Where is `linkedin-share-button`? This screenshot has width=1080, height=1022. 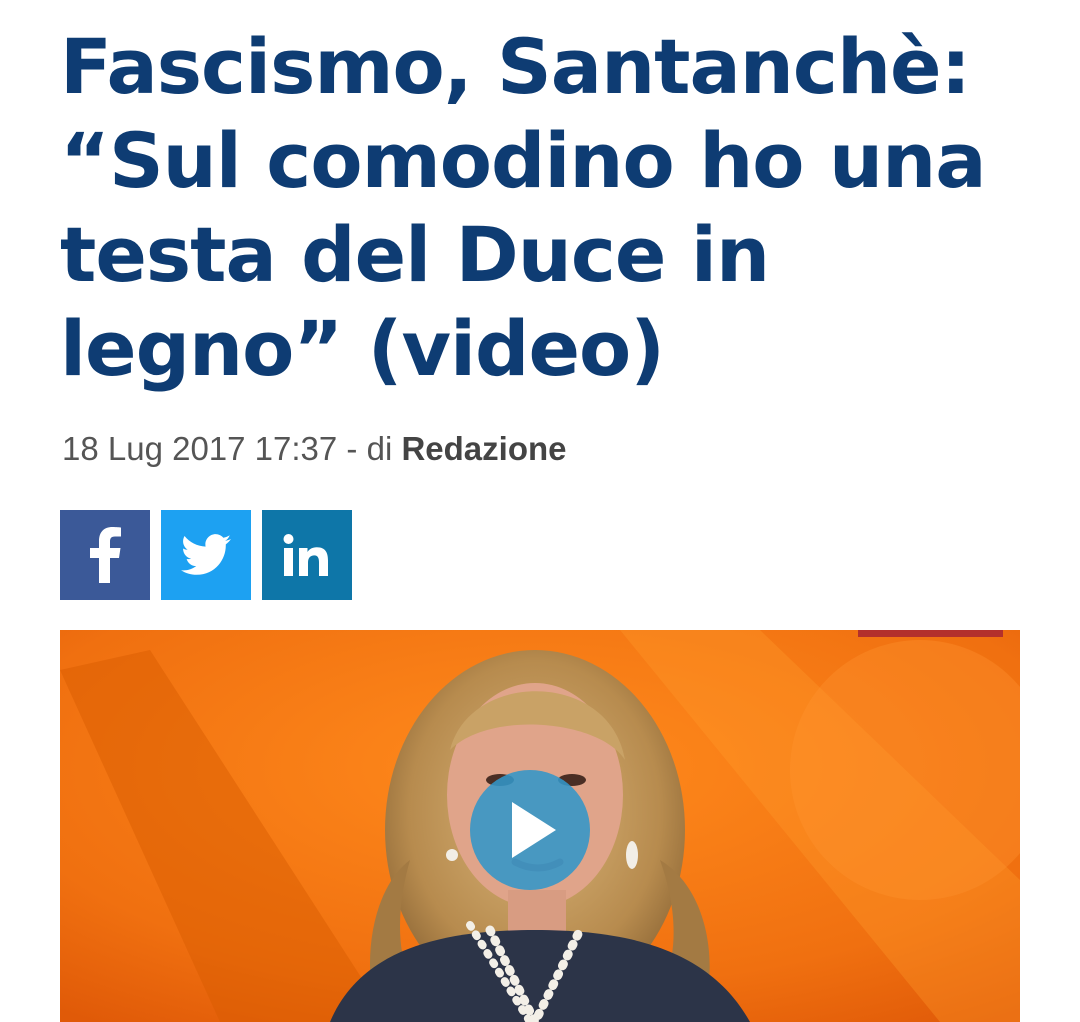 linkedin-share-button is located at coordinates (307, 555).